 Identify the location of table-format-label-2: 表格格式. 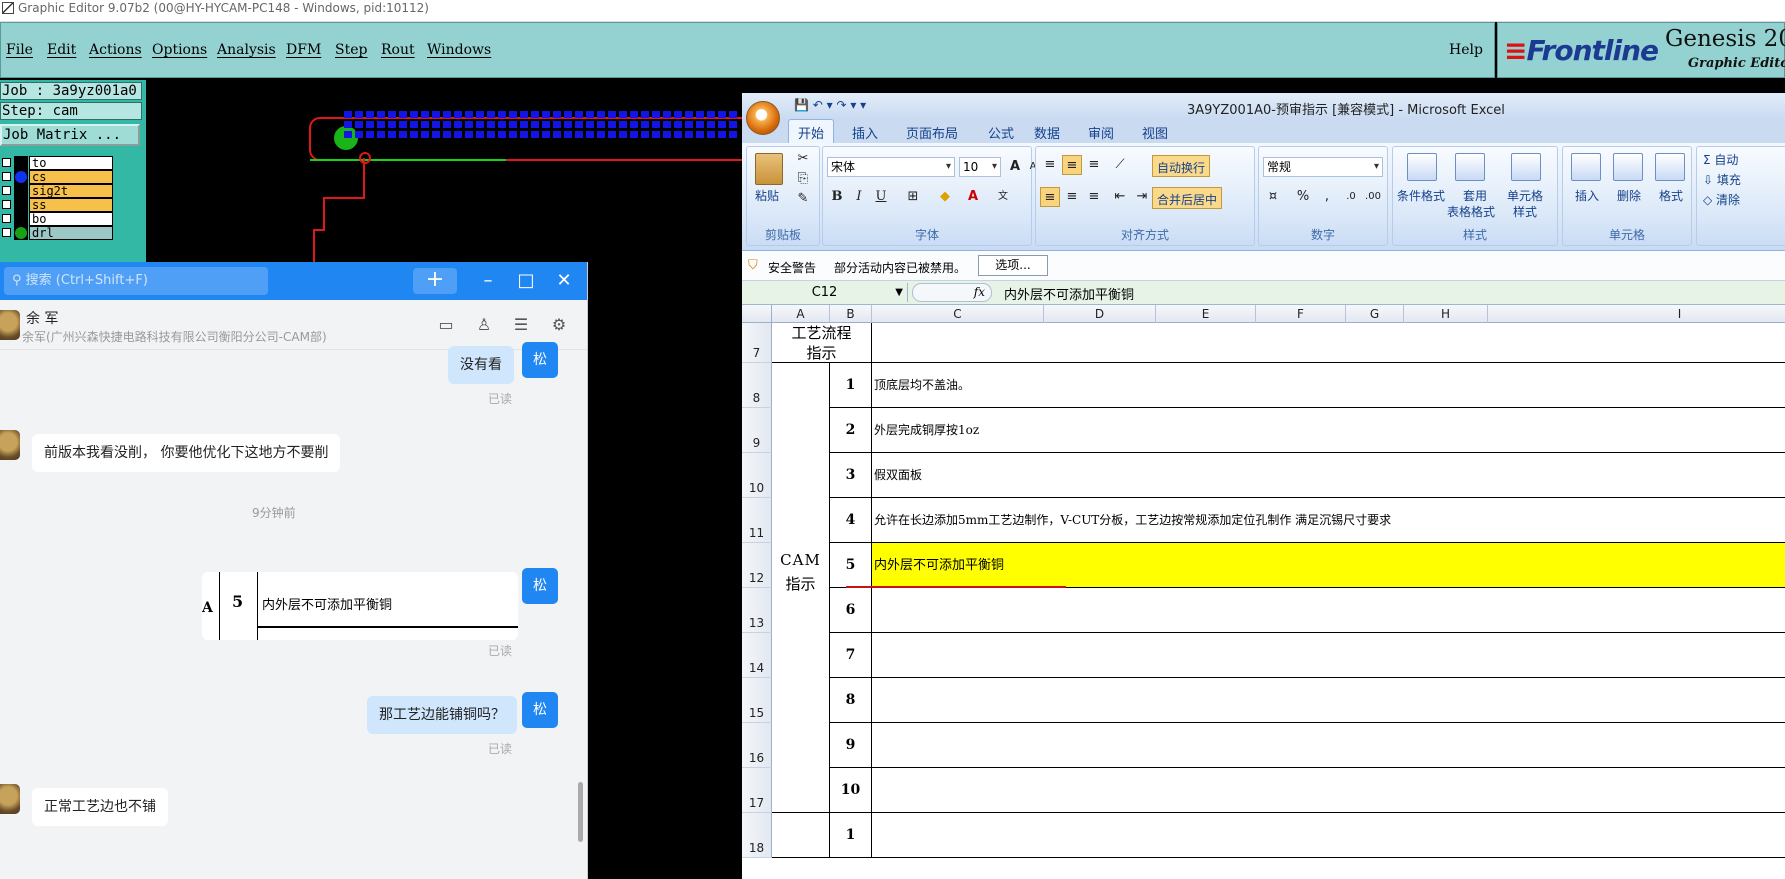
(1471, 211).